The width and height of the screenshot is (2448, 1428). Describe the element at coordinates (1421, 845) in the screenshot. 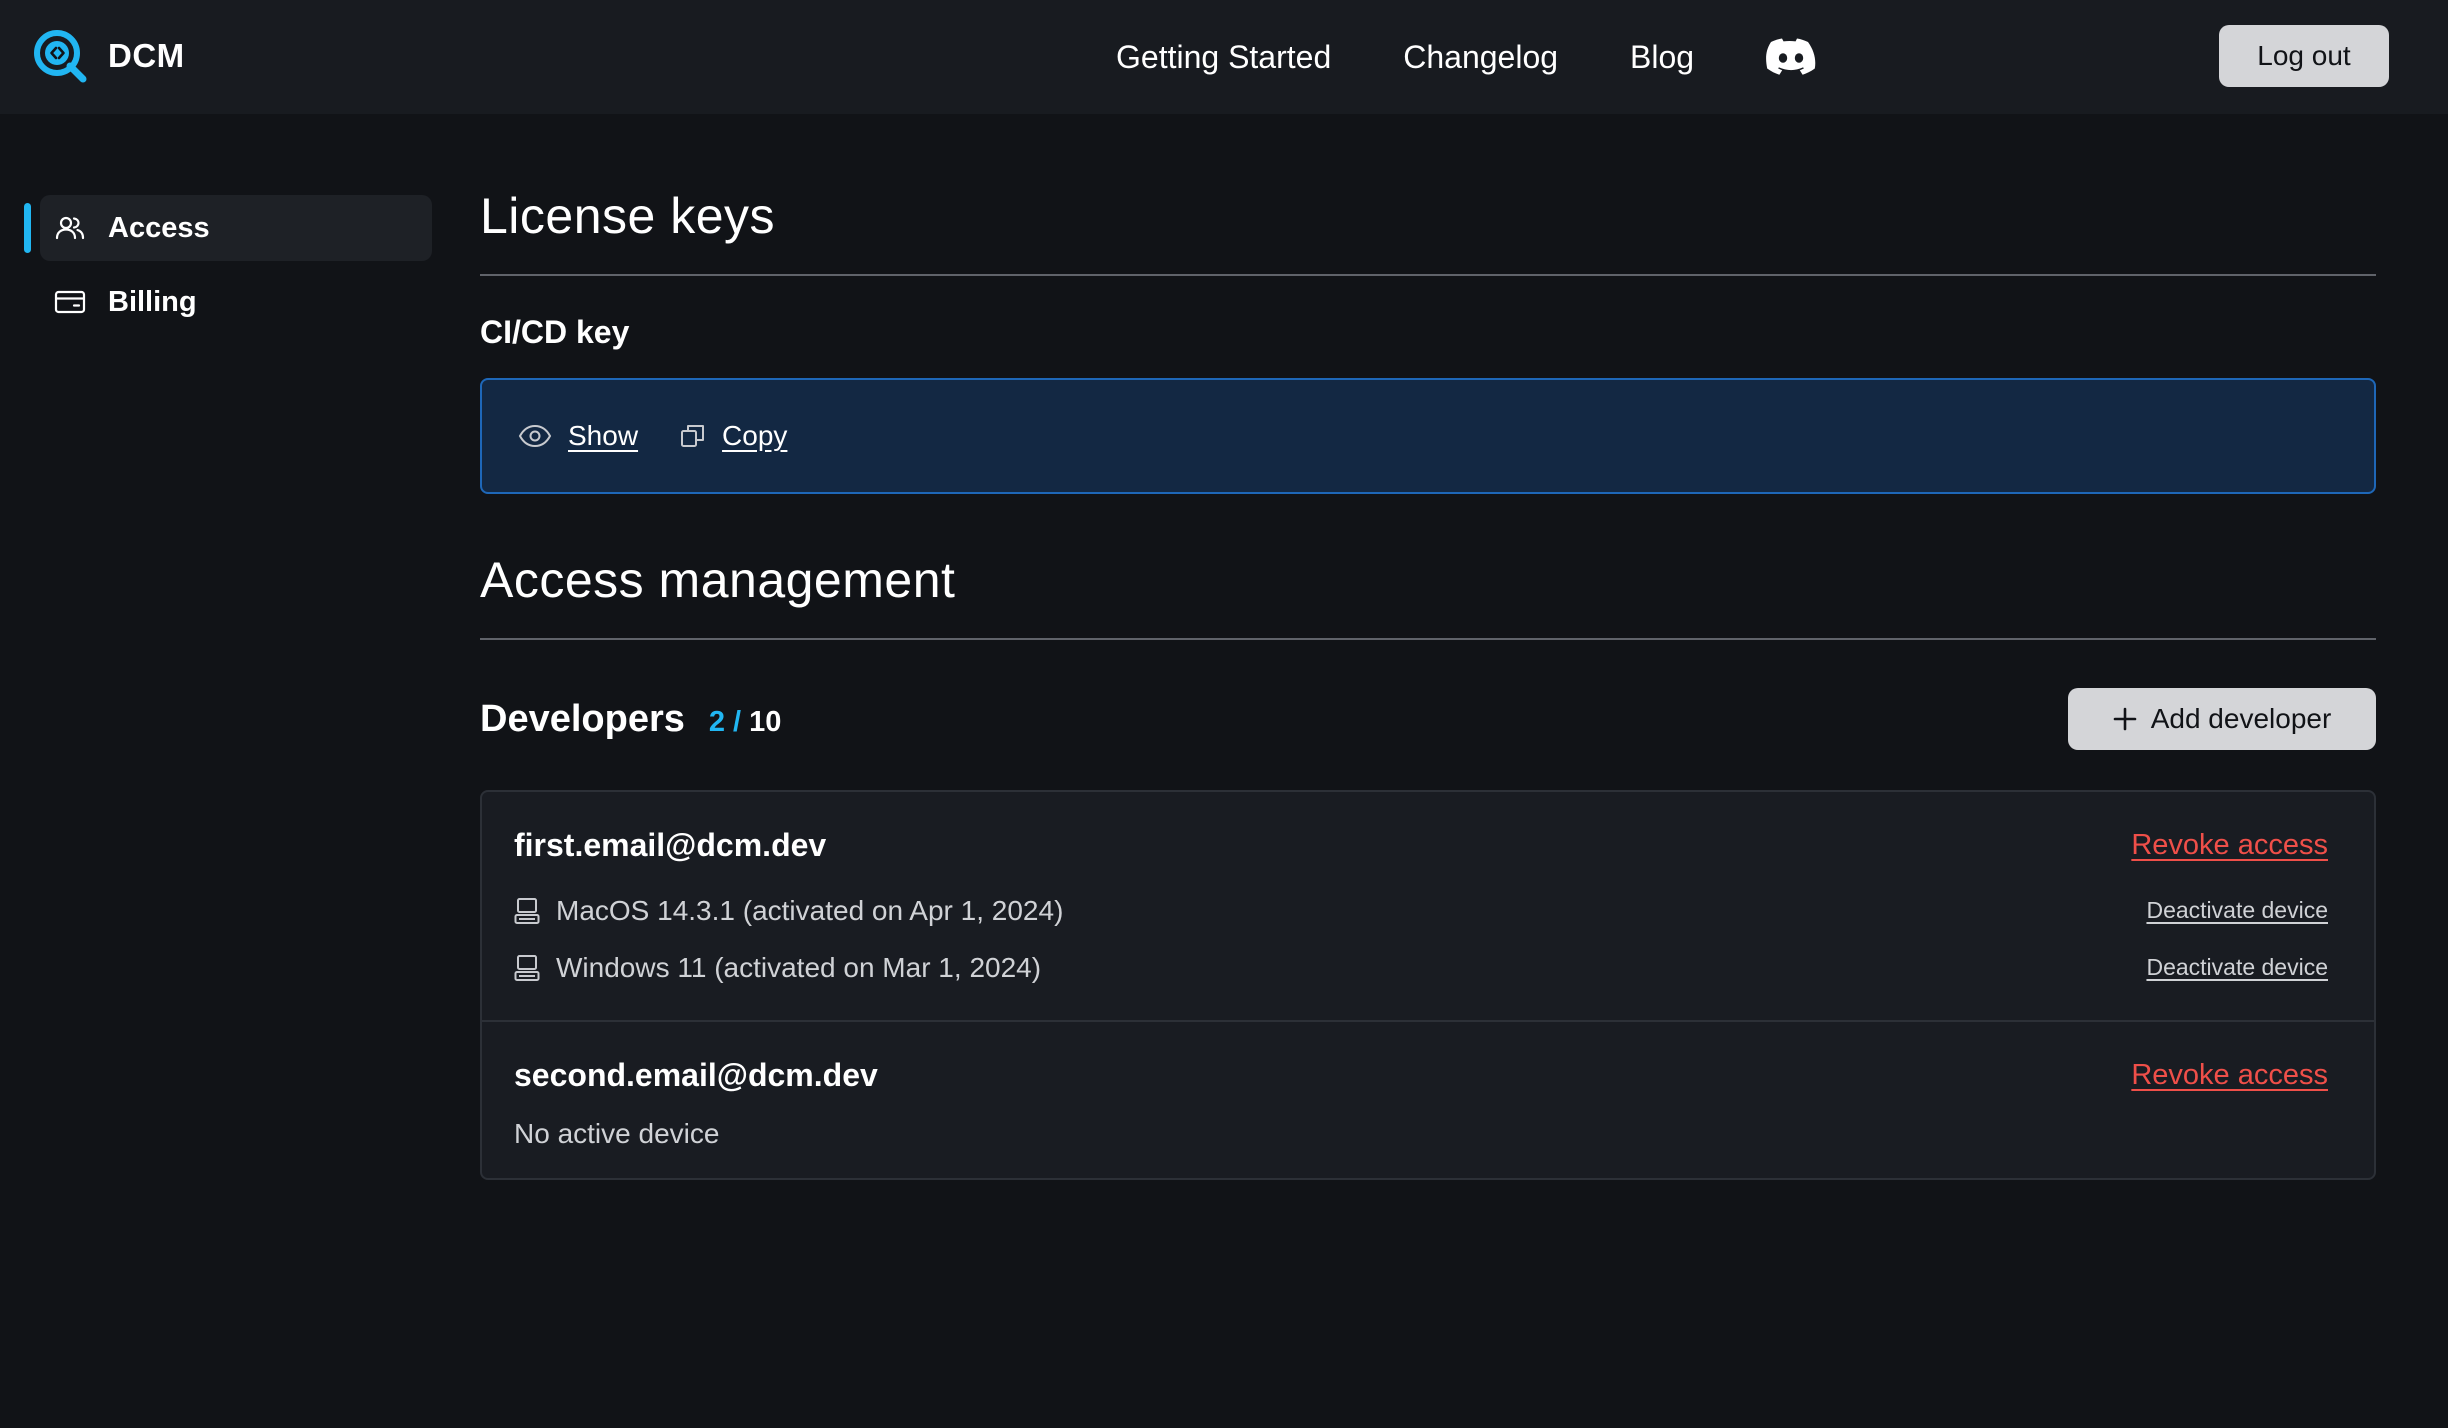

I see `developer-row-header: first.email@dcm.dev Revoke access` at that location.